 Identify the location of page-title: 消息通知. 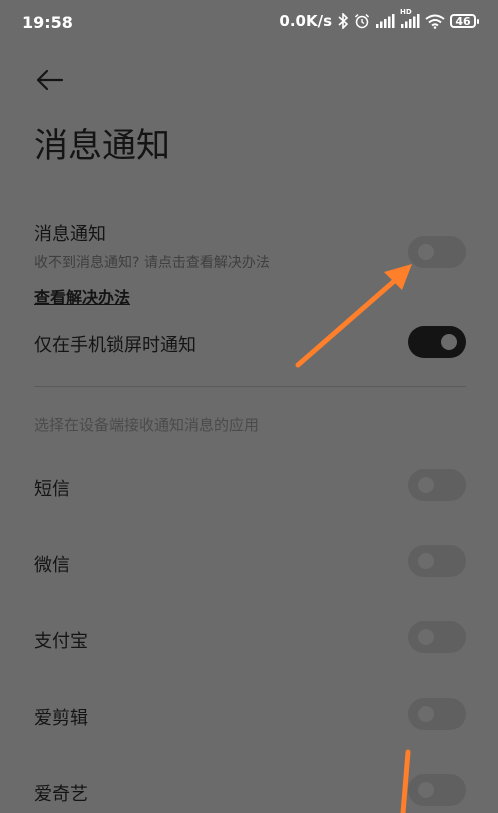
(102, 146).